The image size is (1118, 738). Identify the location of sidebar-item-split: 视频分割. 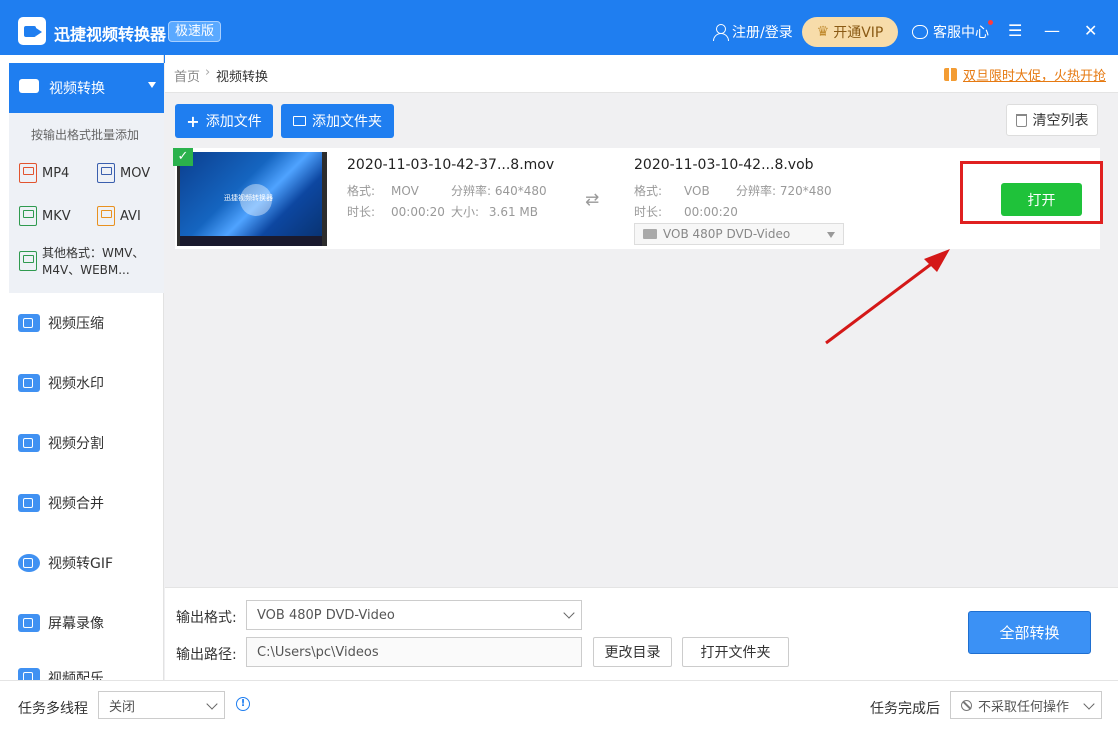
(61, 443).